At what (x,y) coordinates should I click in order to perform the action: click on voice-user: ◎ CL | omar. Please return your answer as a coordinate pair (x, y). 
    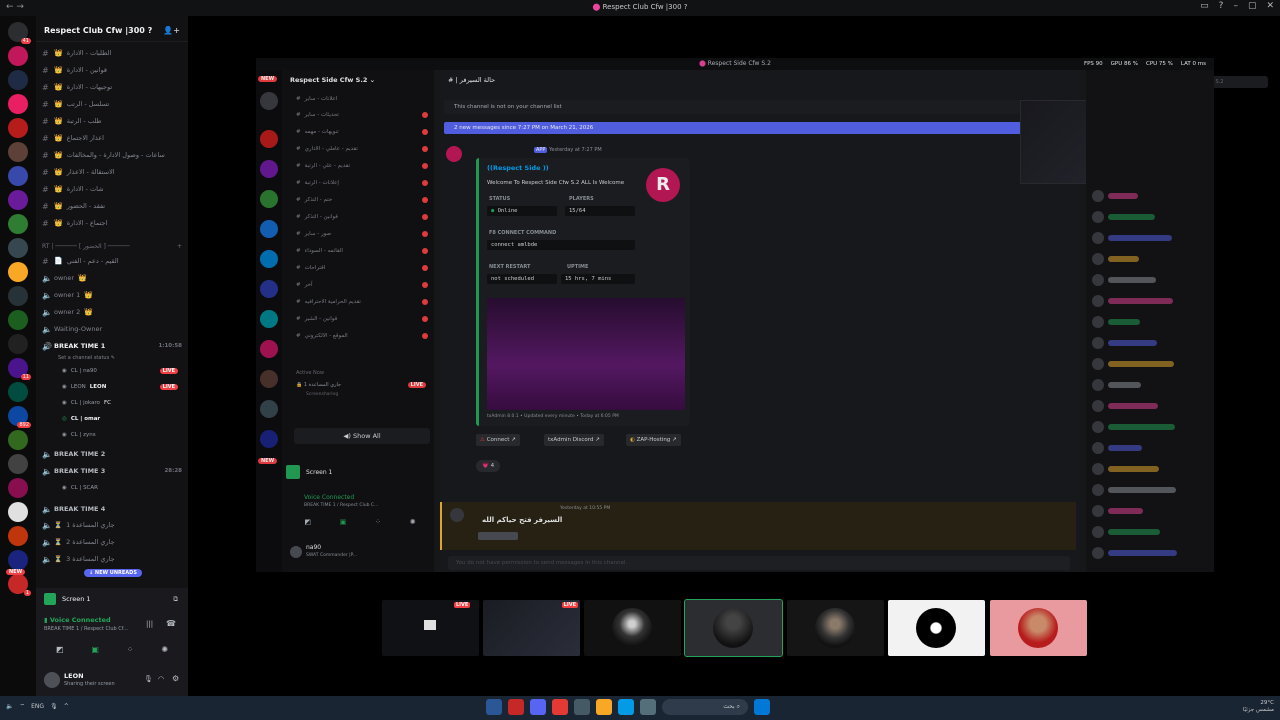
    Looking at the image, I should click on (122, 418).